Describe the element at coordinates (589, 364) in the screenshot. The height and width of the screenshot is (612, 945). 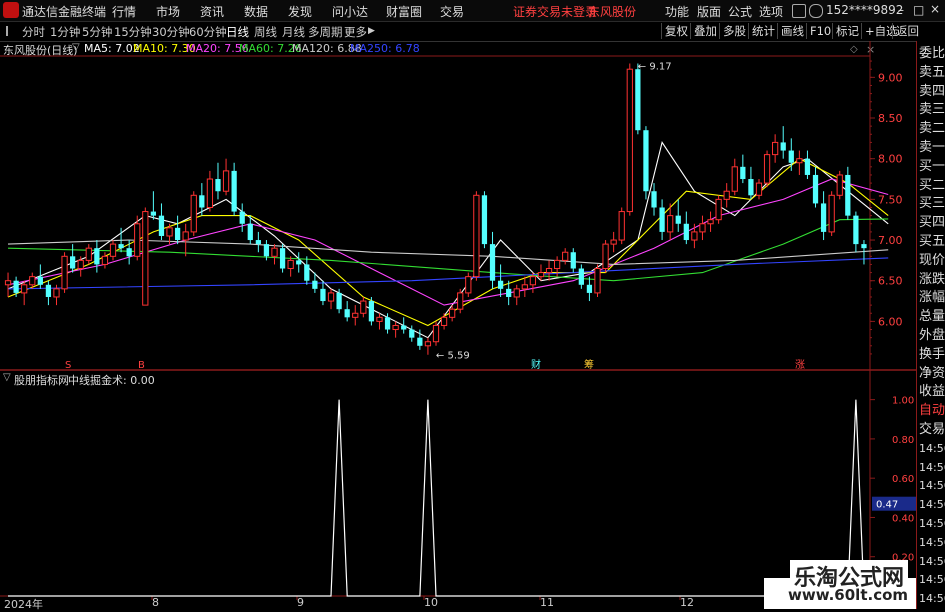
I see `marker-chou: 筹` at that location.